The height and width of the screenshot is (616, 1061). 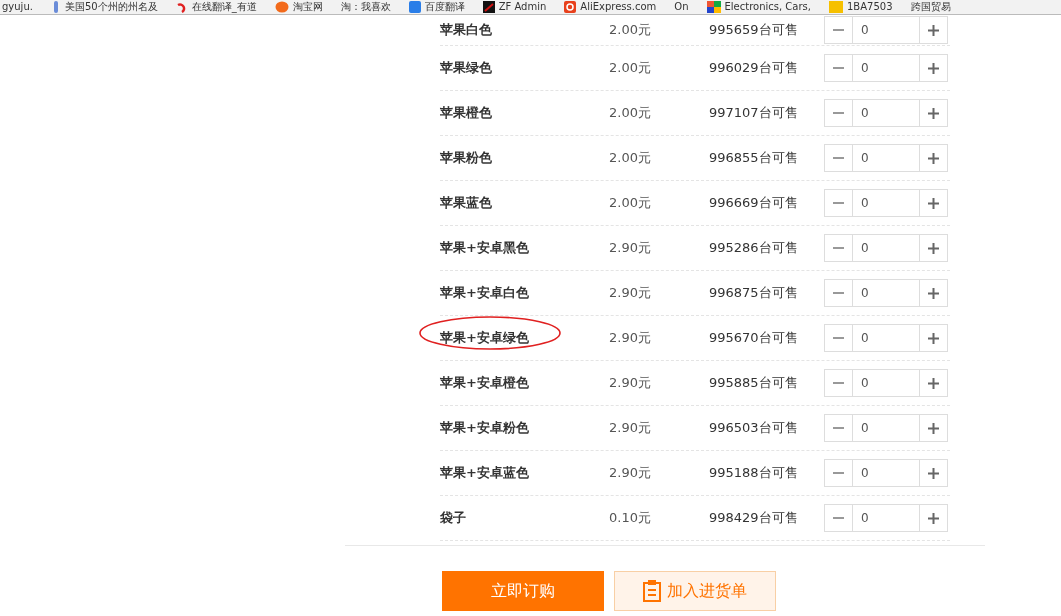 I want to click on product-name: 苹果橙色, so click(x=466, y=112).